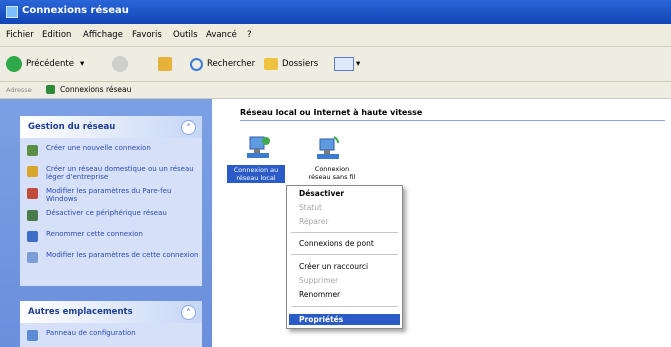 Image resolution: width=671 pixels, height=347 pixels. I want to click on task-label: Renommer cette connexion, so click(94, 234).